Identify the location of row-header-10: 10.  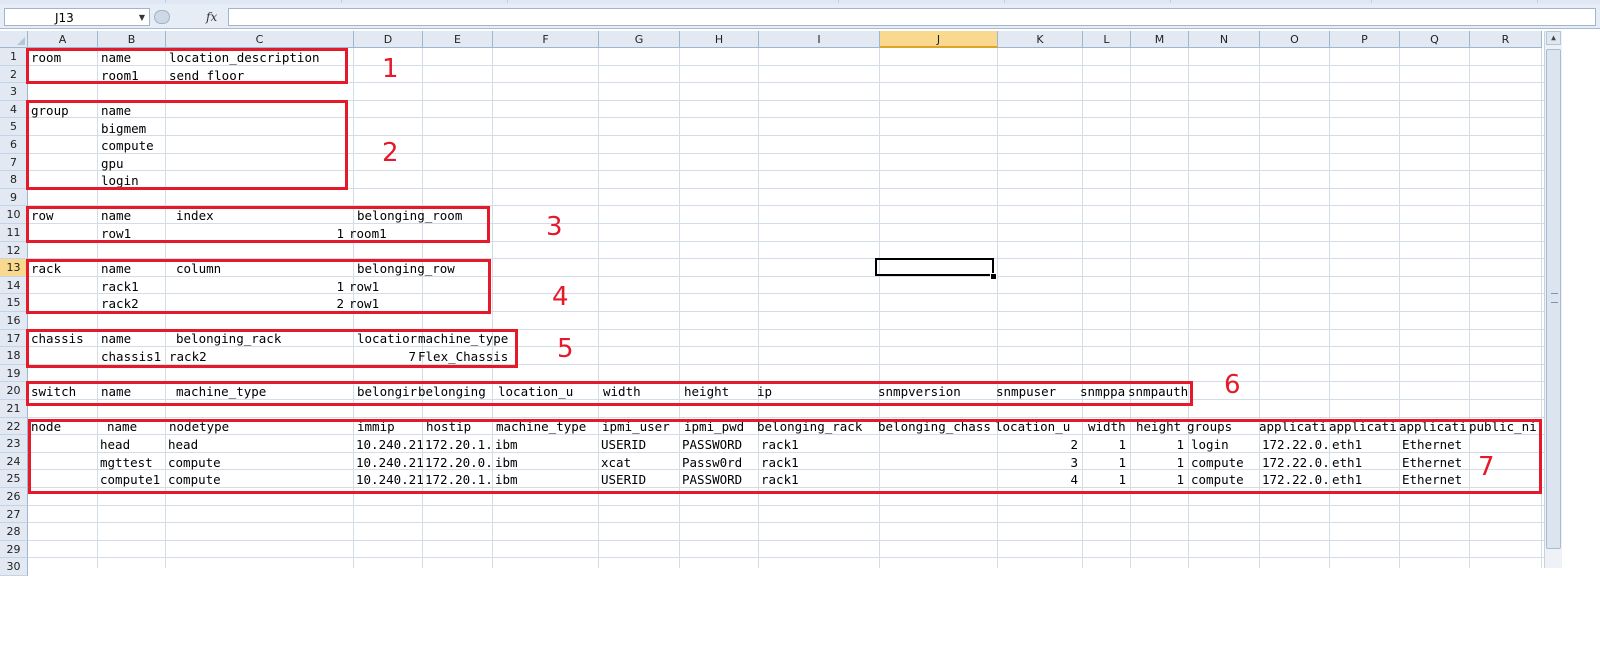
(14, 215).